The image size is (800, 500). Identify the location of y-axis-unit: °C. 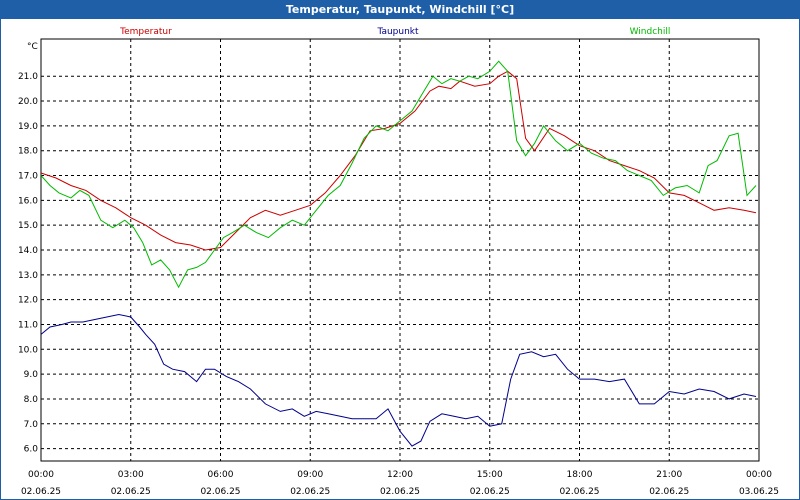
(32, 47).